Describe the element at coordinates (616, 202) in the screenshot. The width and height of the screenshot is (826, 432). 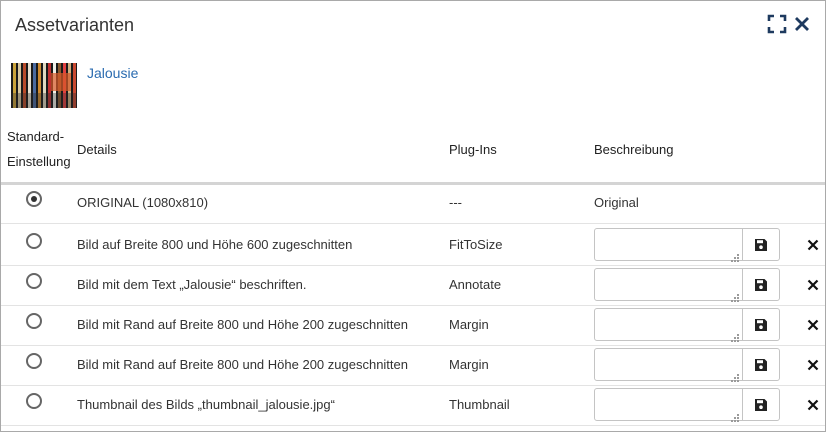
I see `variant-description: Original` at that location.